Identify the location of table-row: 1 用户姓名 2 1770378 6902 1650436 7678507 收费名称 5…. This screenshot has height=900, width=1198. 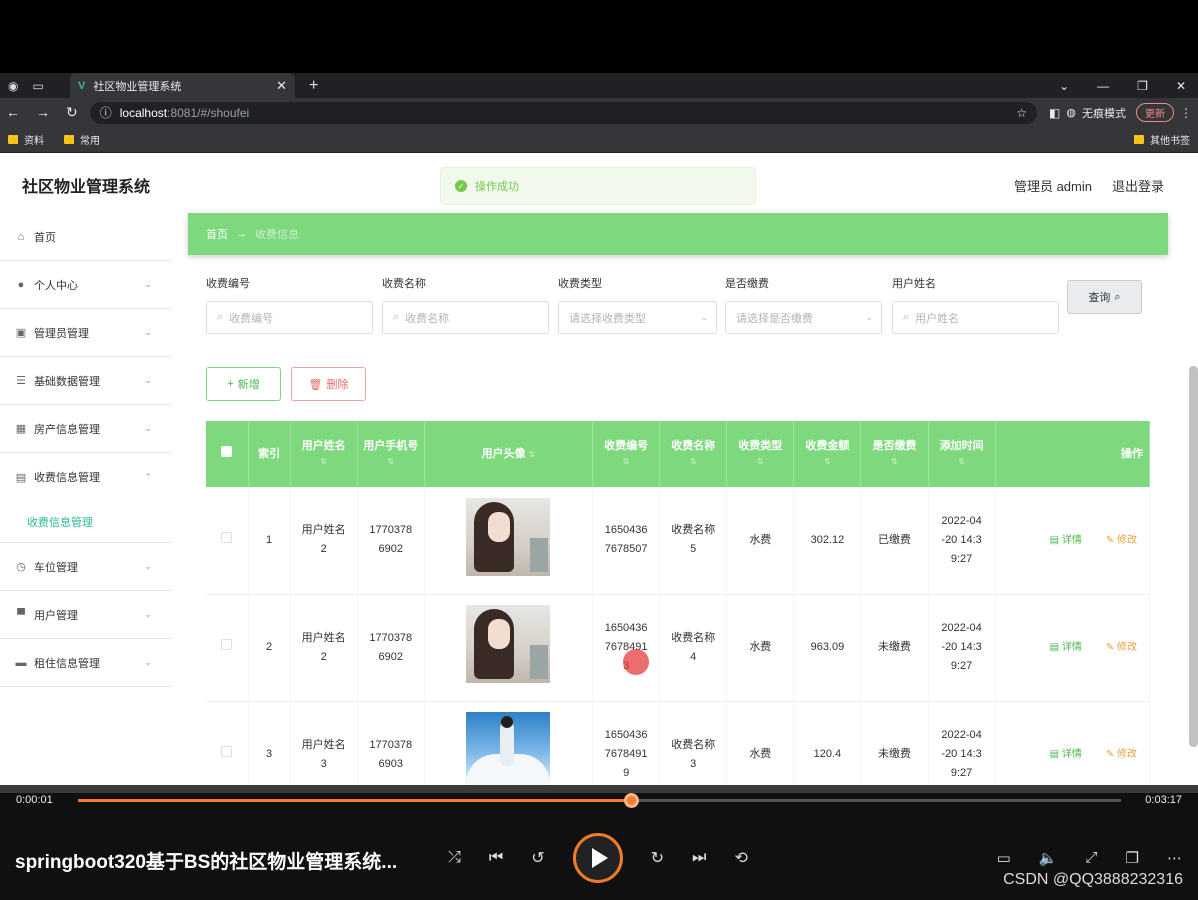
(678, 541).